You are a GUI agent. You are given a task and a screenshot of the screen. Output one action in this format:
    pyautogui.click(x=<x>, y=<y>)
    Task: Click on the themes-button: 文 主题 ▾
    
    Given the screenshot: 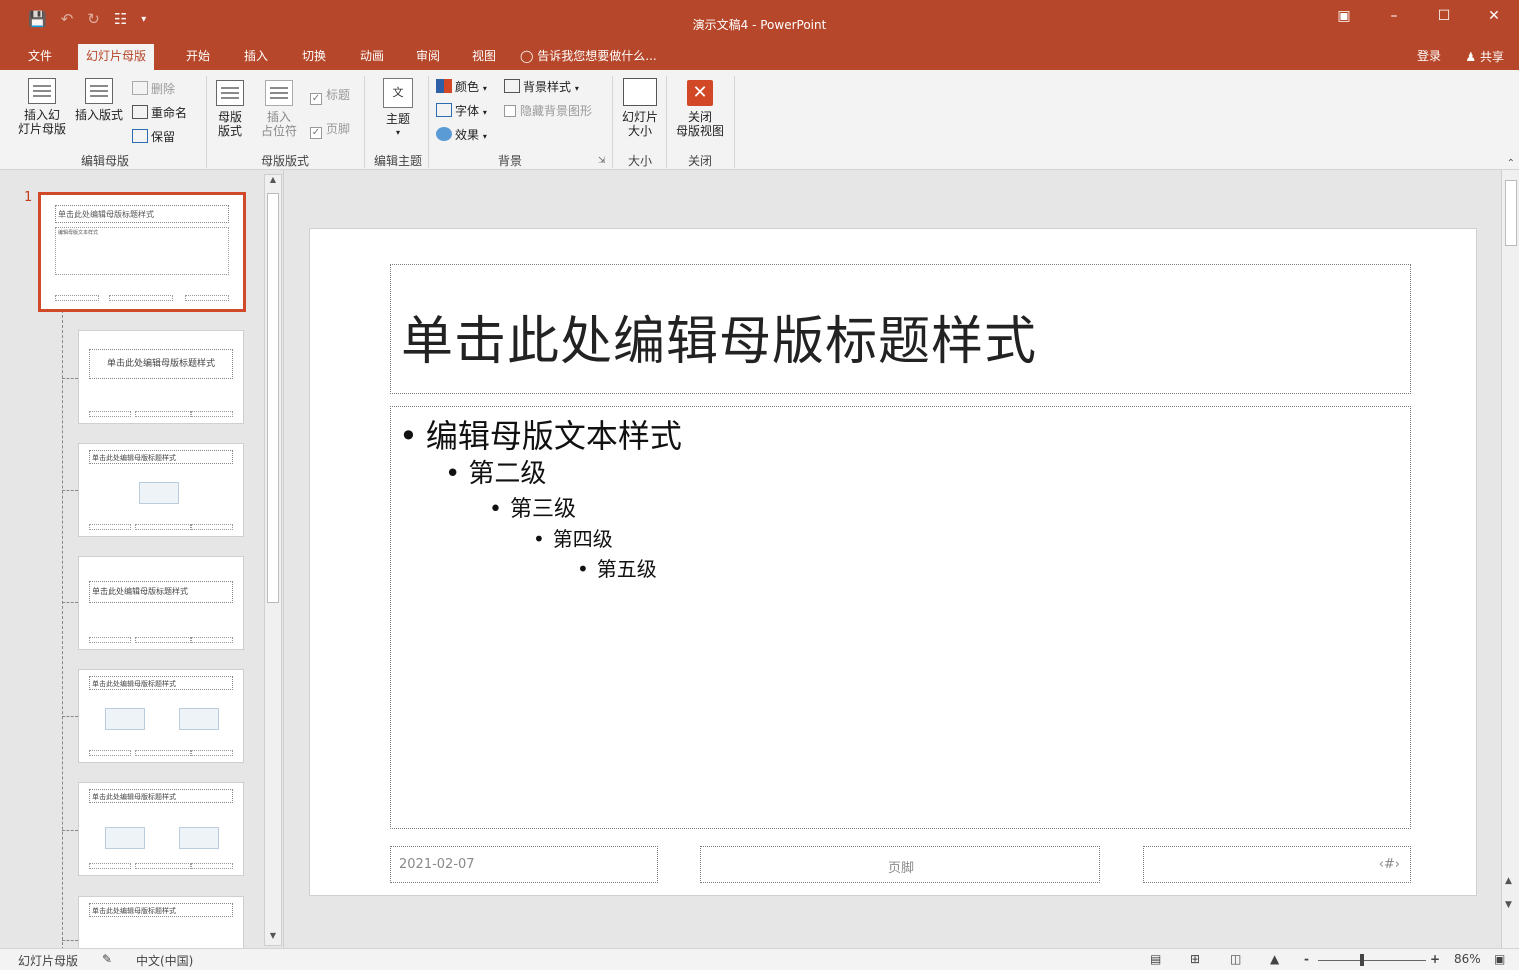 What is the action you would take?
    pyautogui.click(x=398, y=109)
    